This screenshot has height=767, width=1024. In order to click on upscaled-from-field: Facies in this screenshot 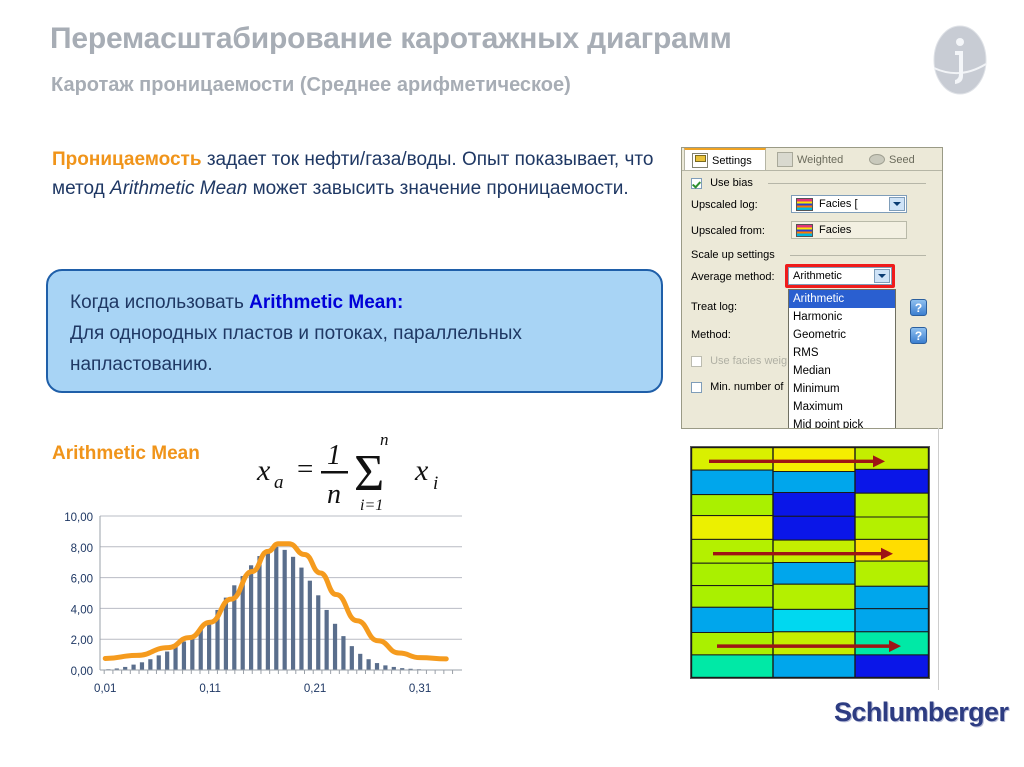, I will do `click(849, 230)`.